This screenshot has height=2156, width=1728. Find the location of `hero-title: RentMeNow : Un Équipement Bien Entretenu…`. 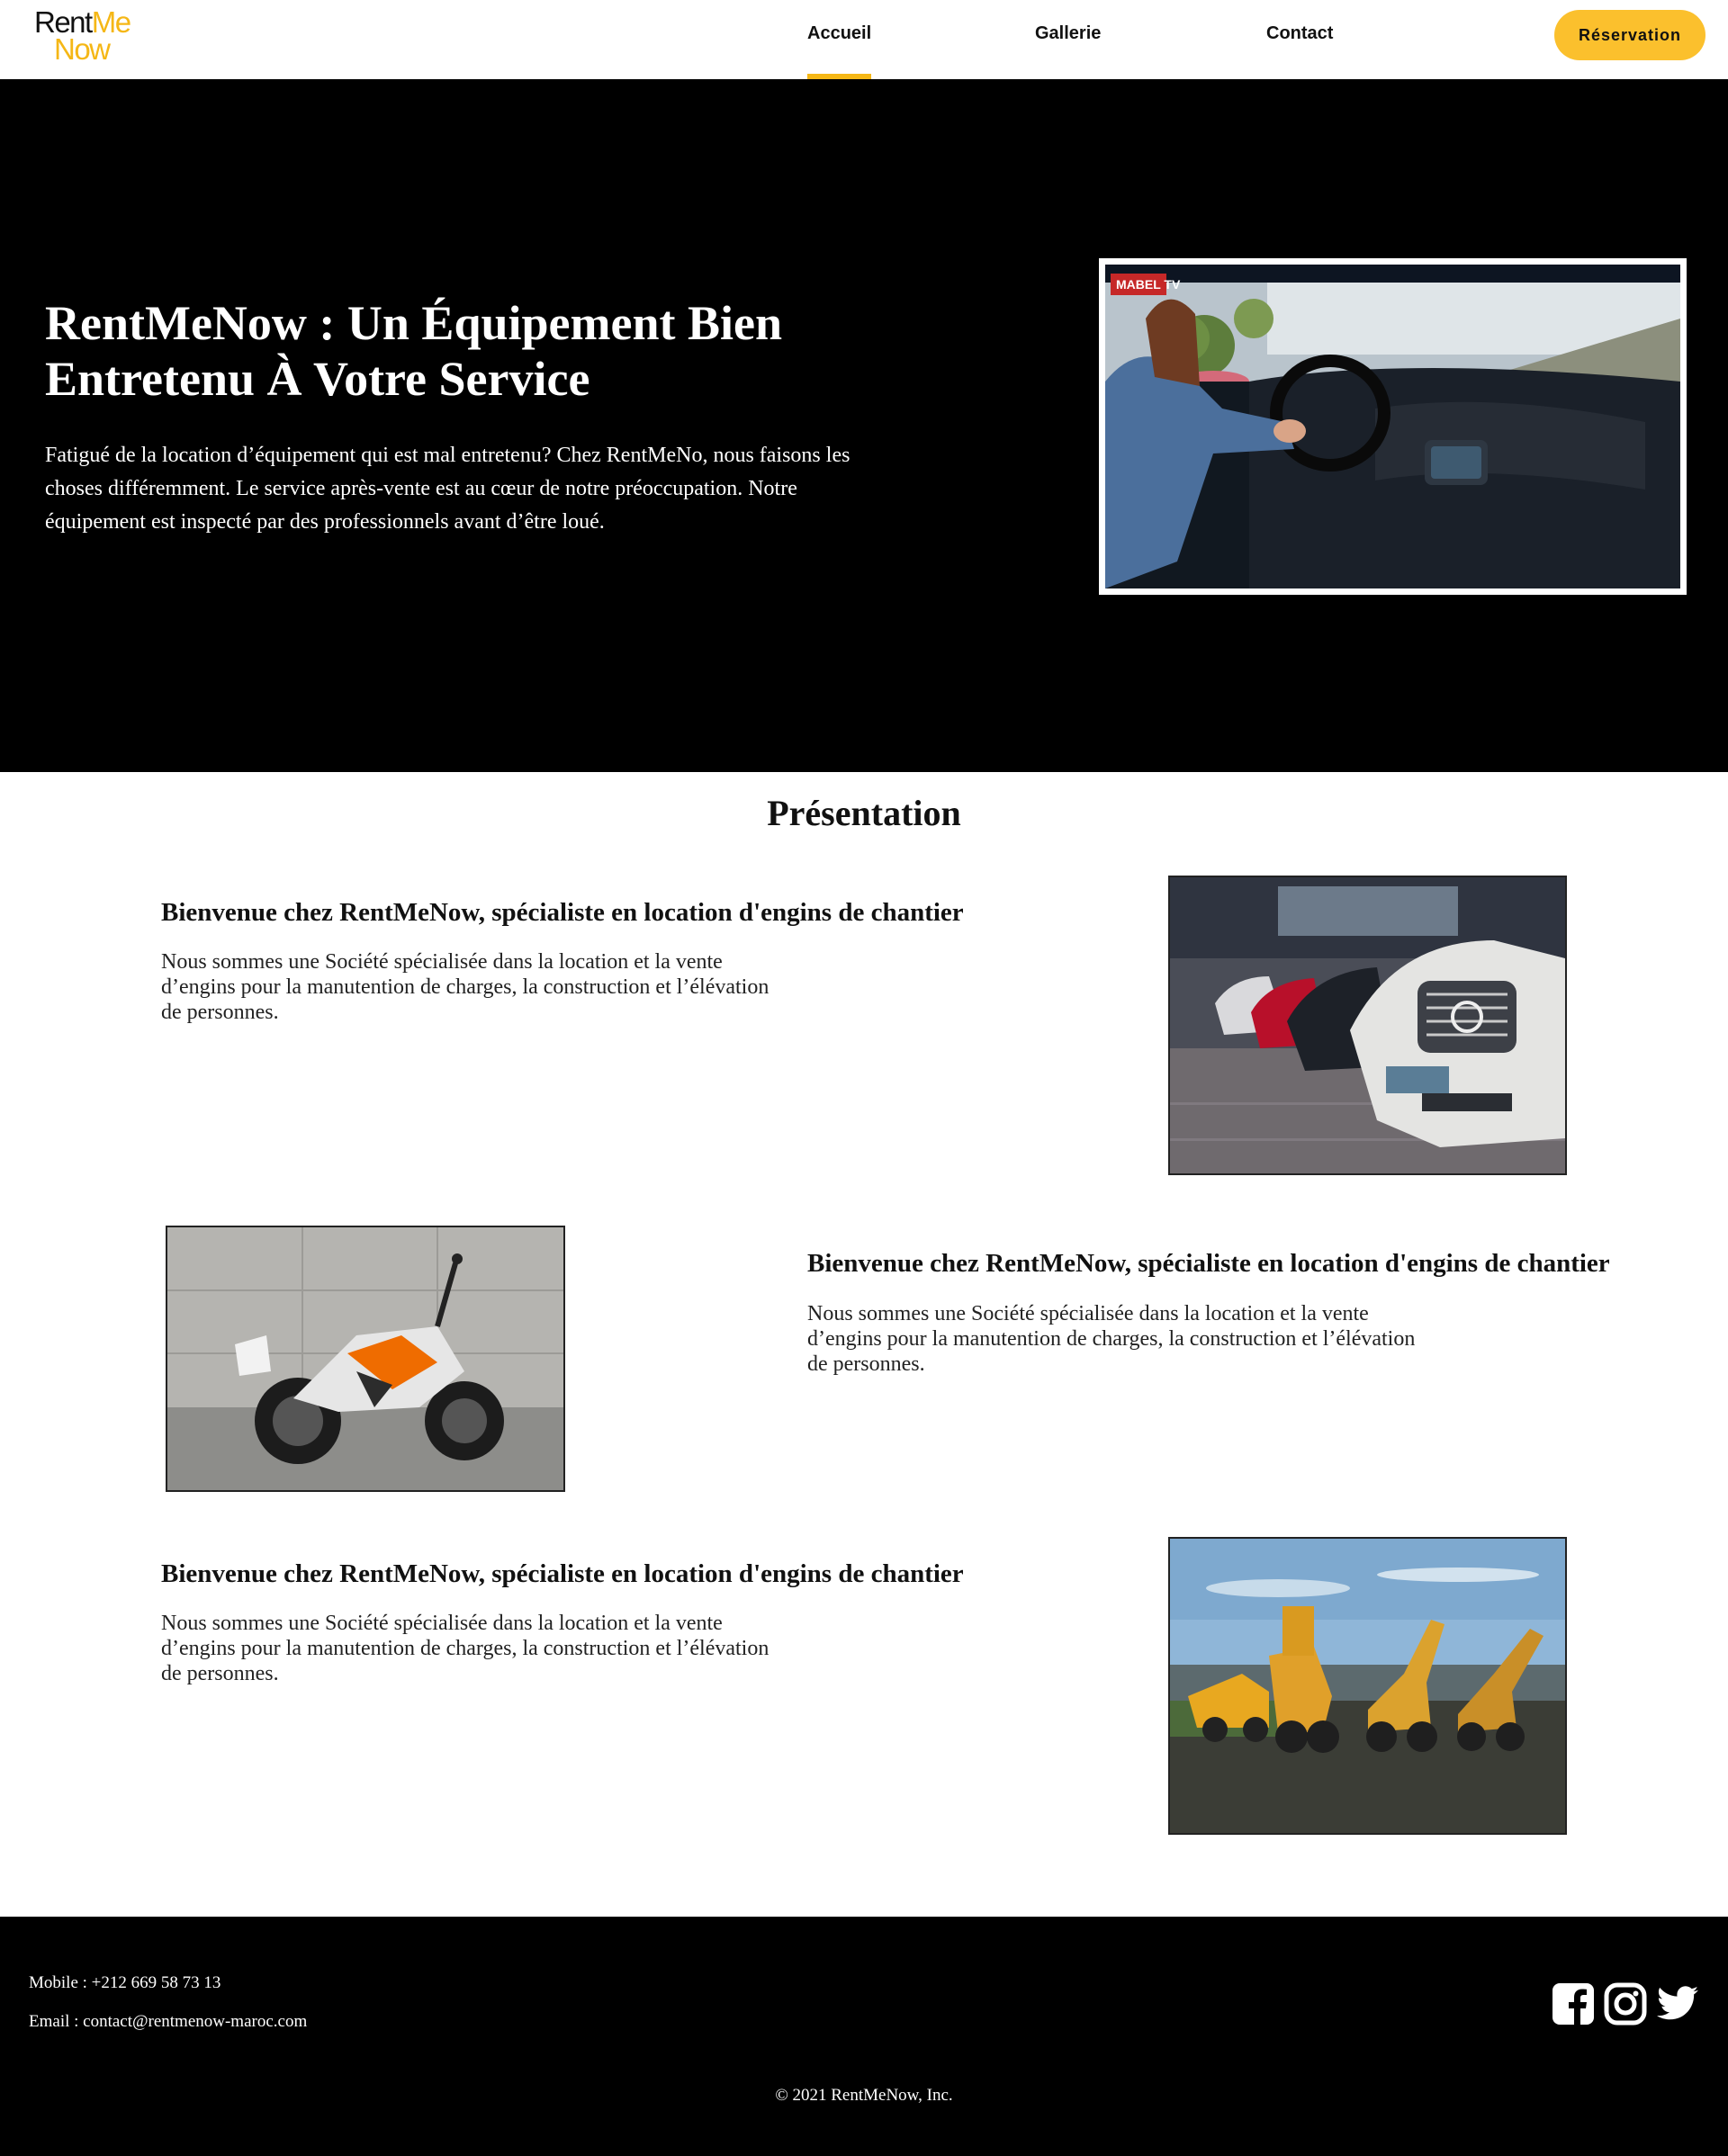

hero-title: RentMeNow : Un Équipement Bien Entretenu… is located at coordinates (413, 351).